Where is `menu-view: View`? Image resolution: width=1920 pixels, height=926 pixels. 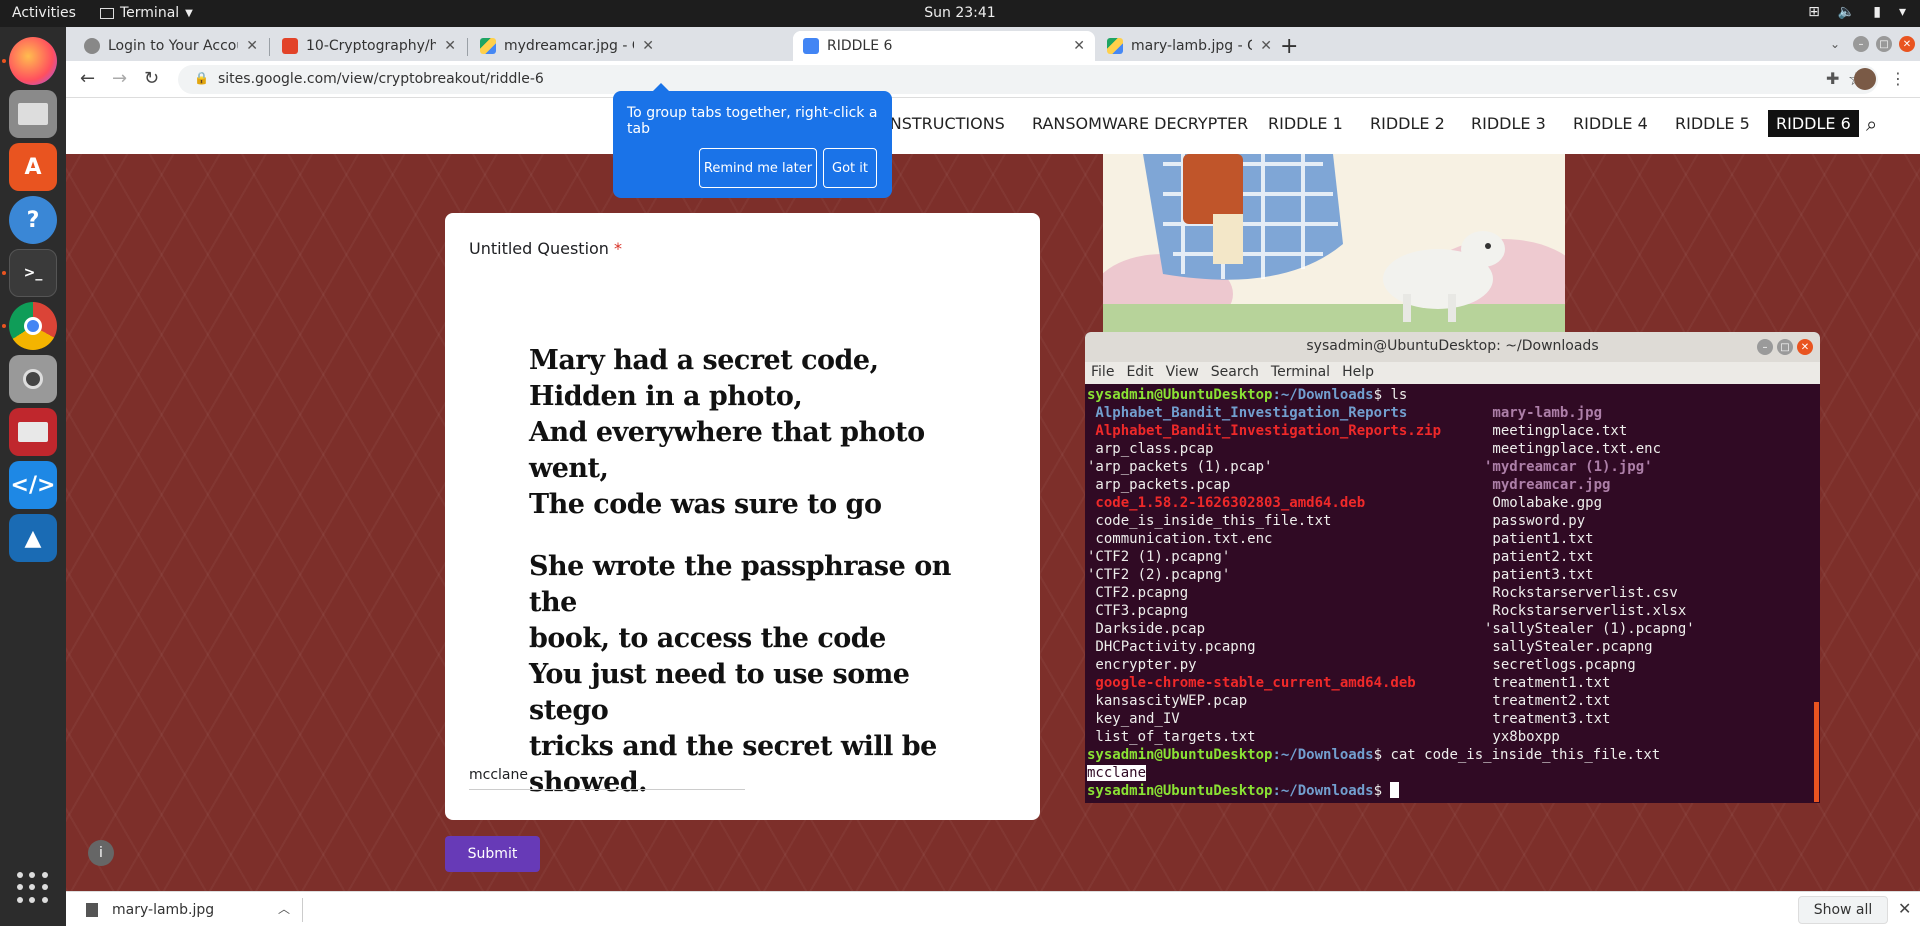
menu-view: View is located at coordinates (1182, 373).